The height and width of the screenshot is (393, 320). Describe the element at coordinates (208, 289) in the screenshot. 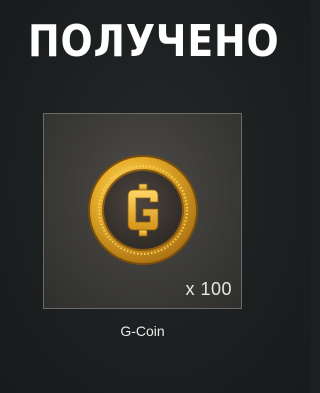

I see `reward-quantity: x 100` at that location.